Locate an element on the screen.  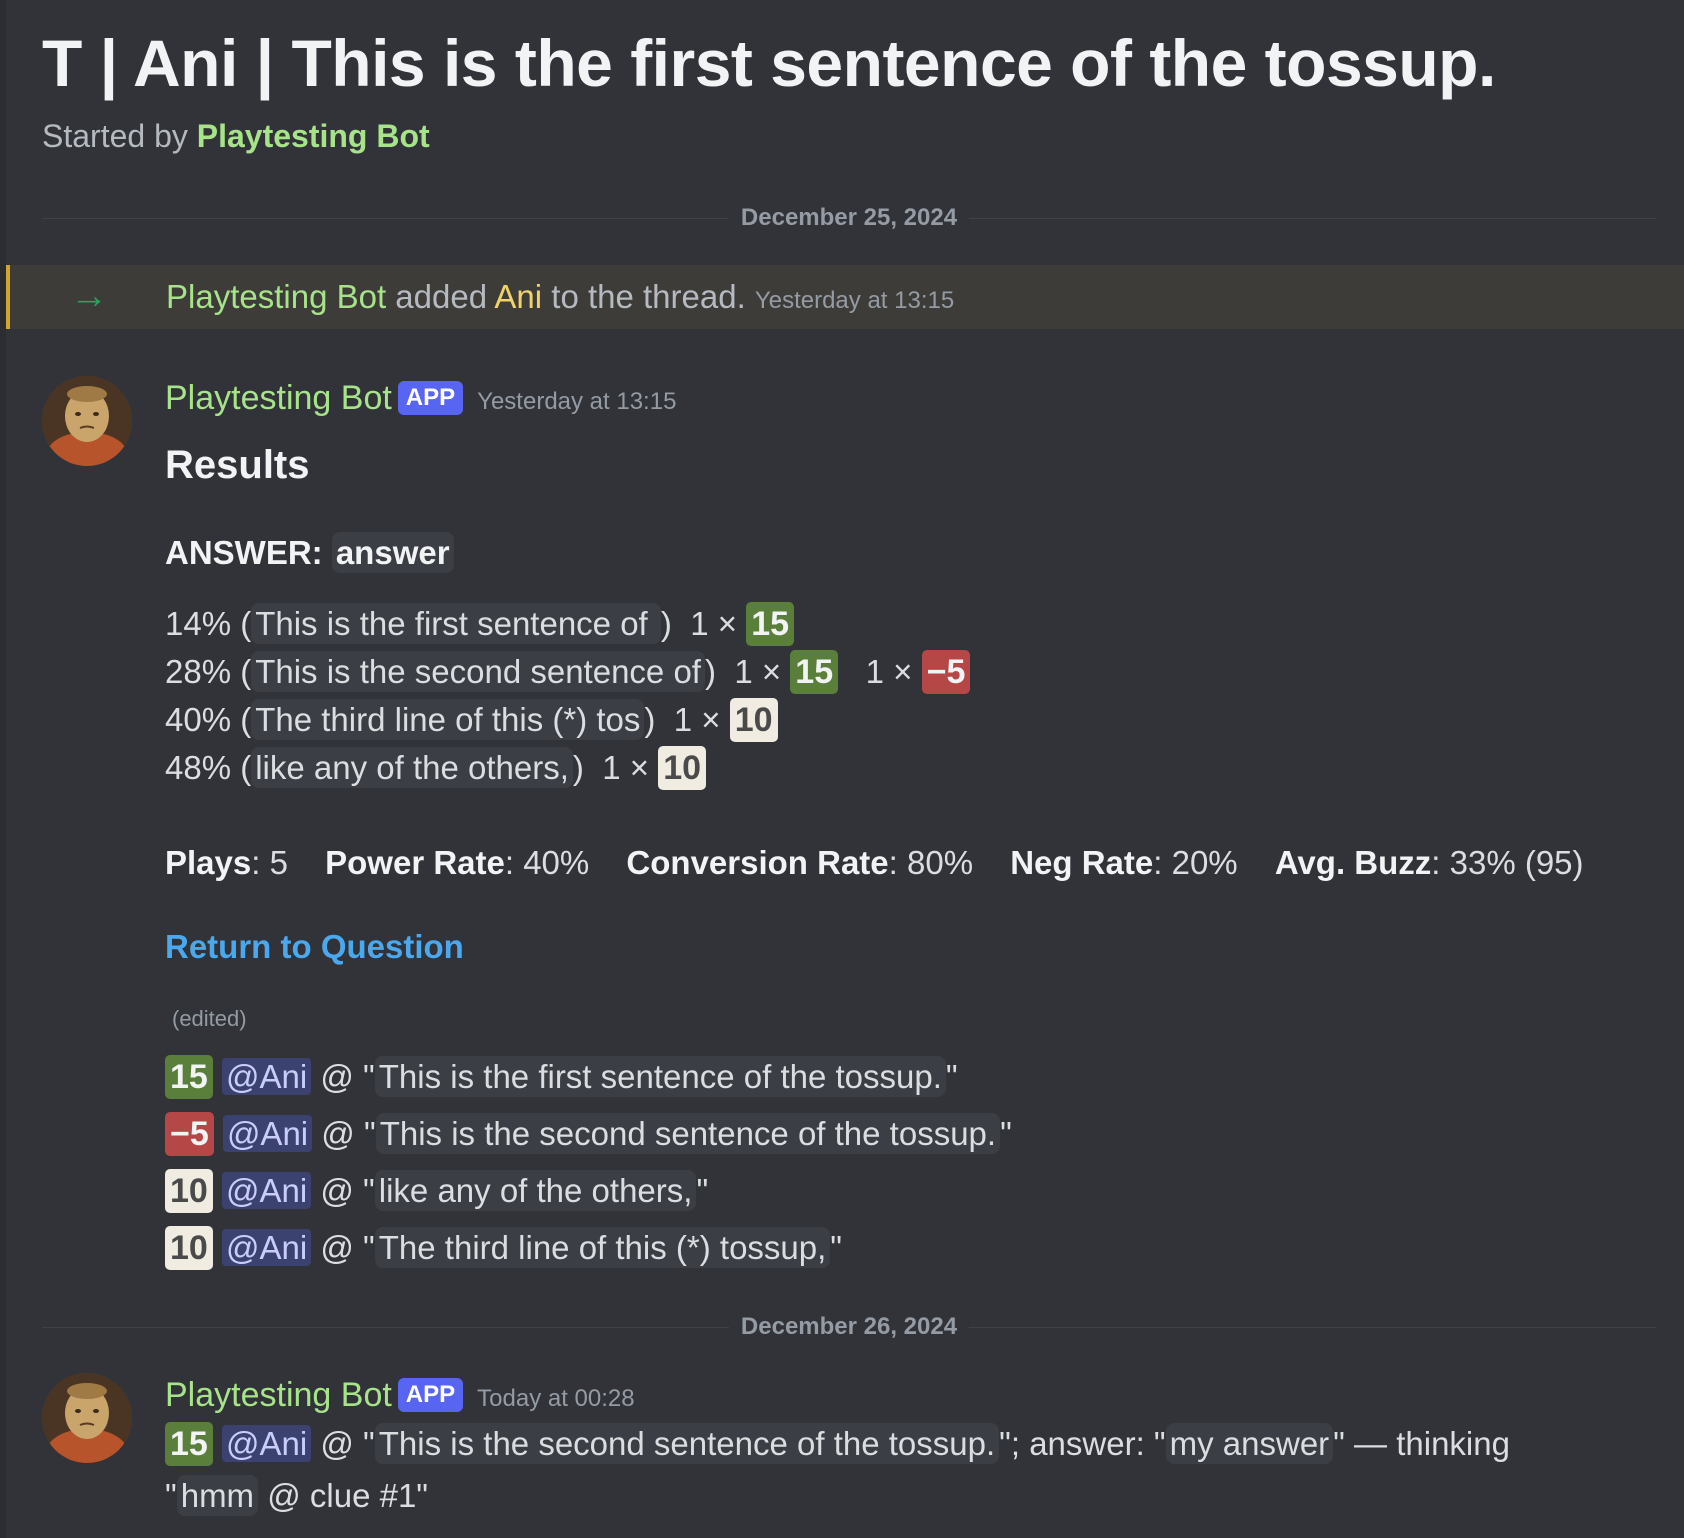
stat-label: Plays is located at coordinates (208, 862).